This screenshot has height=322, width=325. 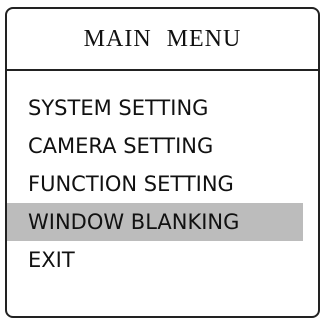 What do you see at coordinates (155, 222) in the screenshot?
I see `menu-item-window-blanking: WINDOW BLANKING` at bounding box center [155, 222].